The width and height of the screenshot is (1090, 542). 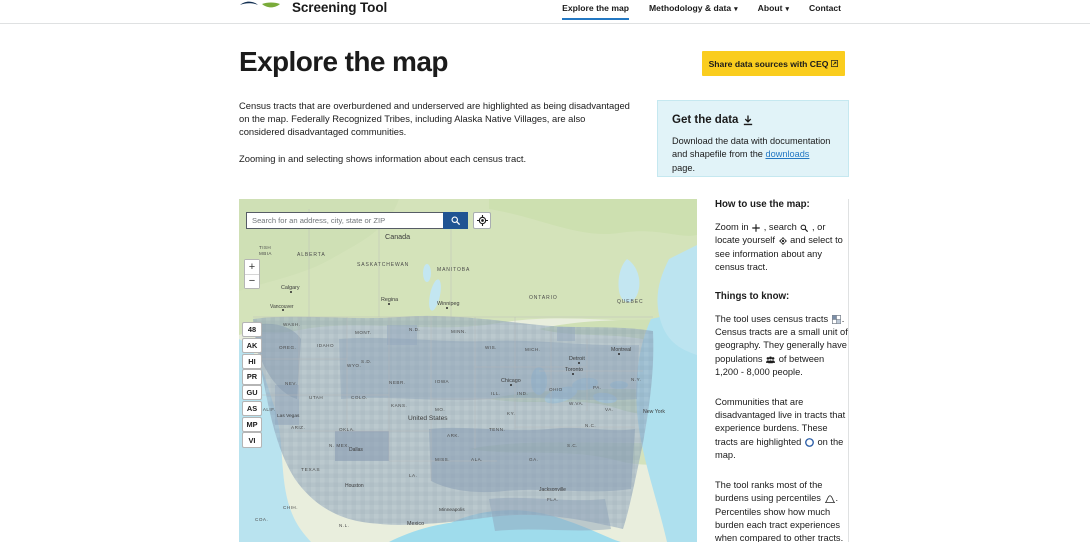 I want to click on svg-text: ILL., so click(x=496, y=393).